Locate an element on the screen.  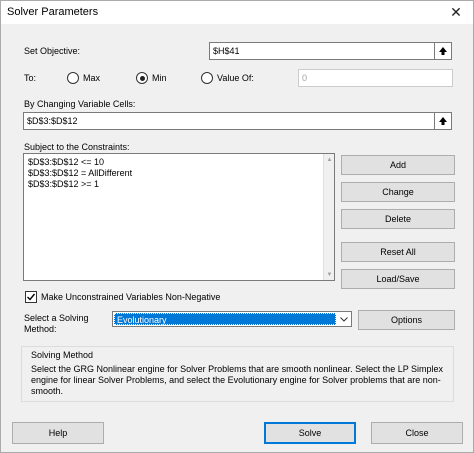
constraints-label: Subject to the Constraints: is located at coordinates (77, 147).